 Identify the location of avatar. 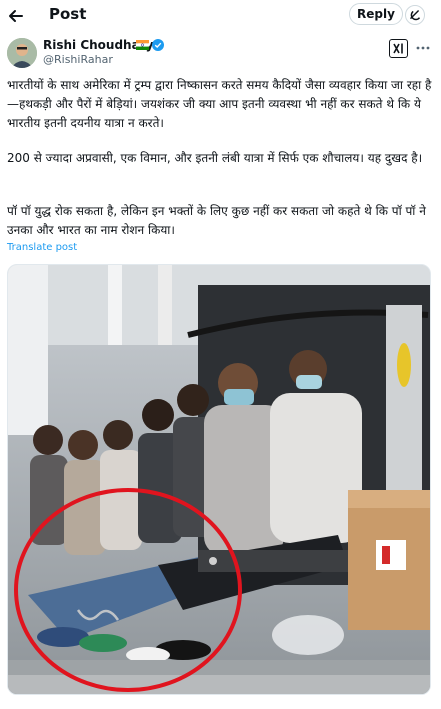
(22, 53).